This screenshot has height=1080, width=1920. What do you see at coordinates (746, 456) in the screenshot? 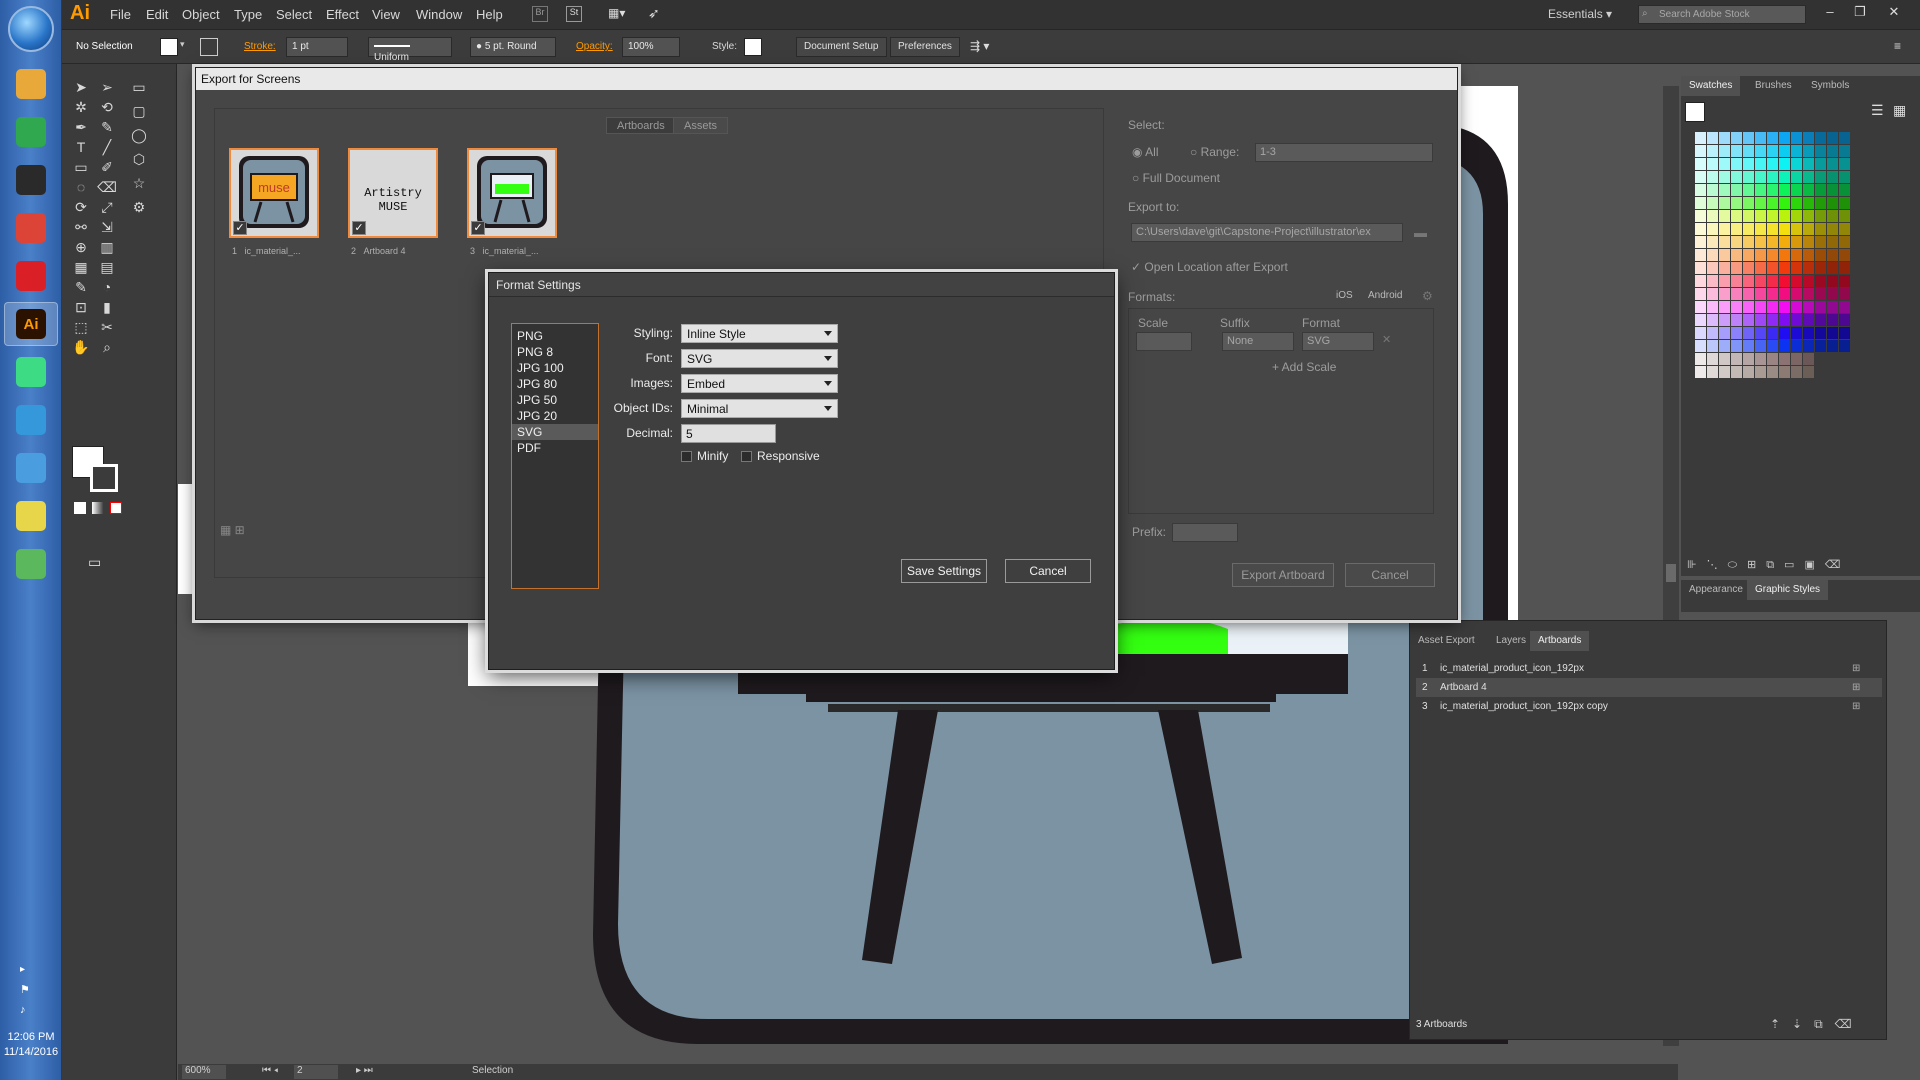
I see `responsive-checkbox` at bounding box center [746, 456].